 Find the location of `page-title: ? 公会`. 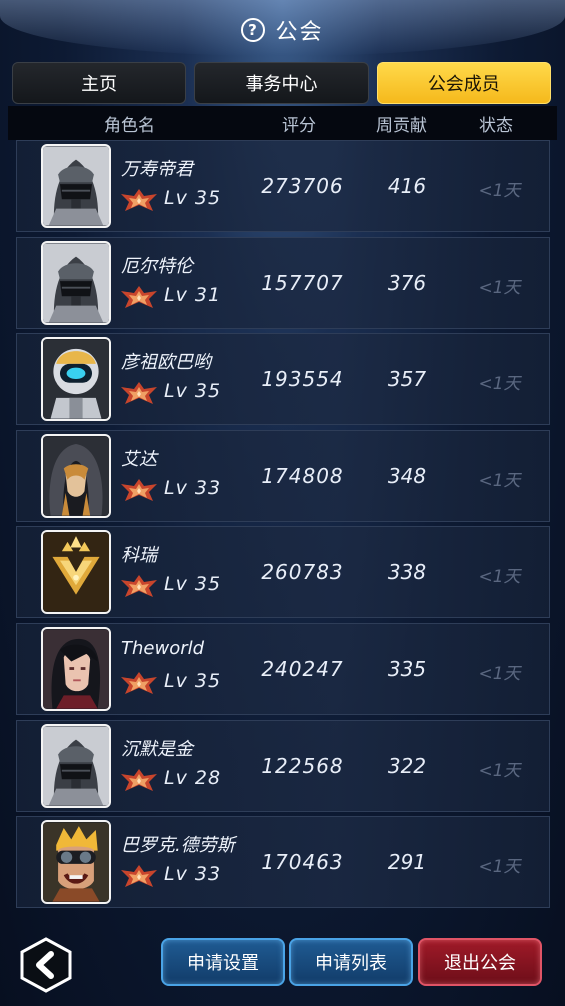

page-title: ? 公会 is located at coordinates (282, 30).